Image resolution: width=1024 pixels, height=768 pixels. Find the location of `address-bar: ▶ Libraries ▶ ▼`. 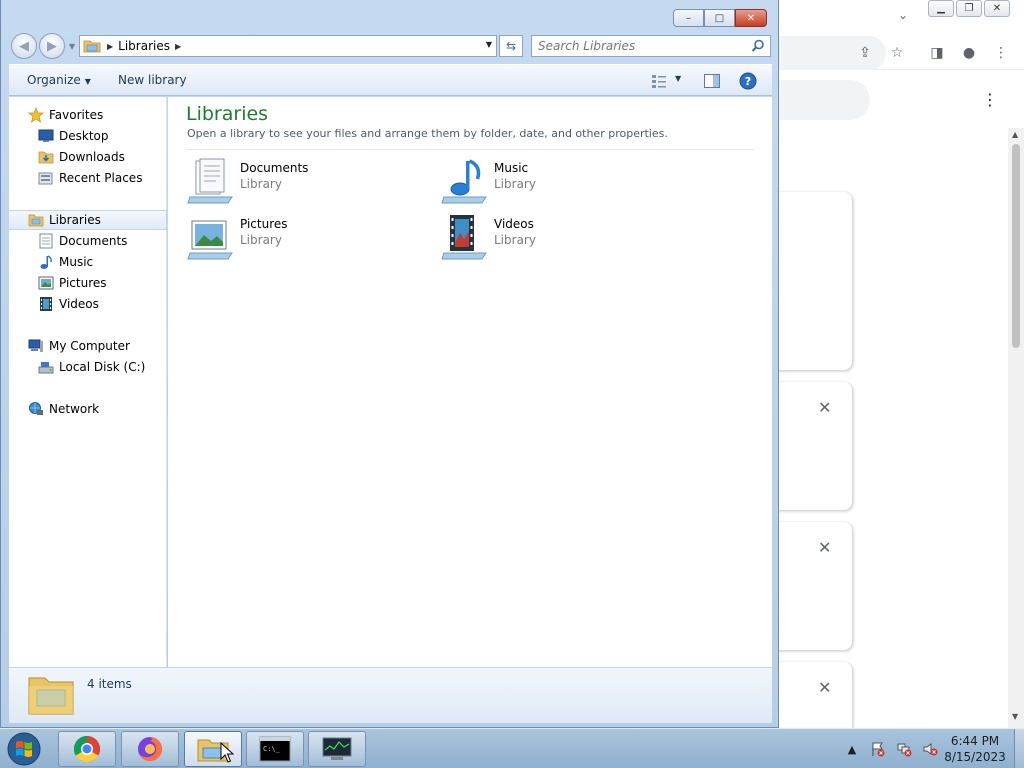

address-bar: ▶ Libraries ▶ ▼ is located at coordinates (288, 46).